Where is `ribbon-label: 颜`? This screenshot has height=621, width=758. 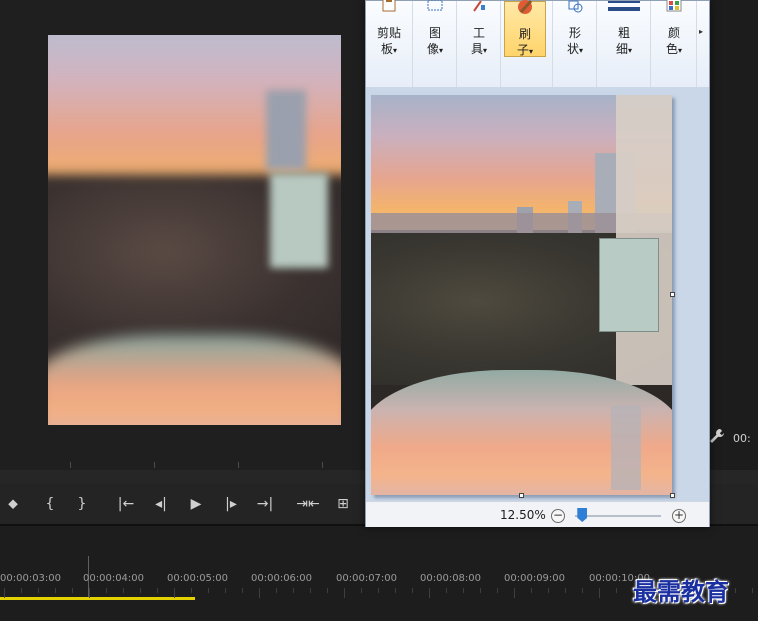
ribbon-label: 颜 is located at coordinates (673, 33).